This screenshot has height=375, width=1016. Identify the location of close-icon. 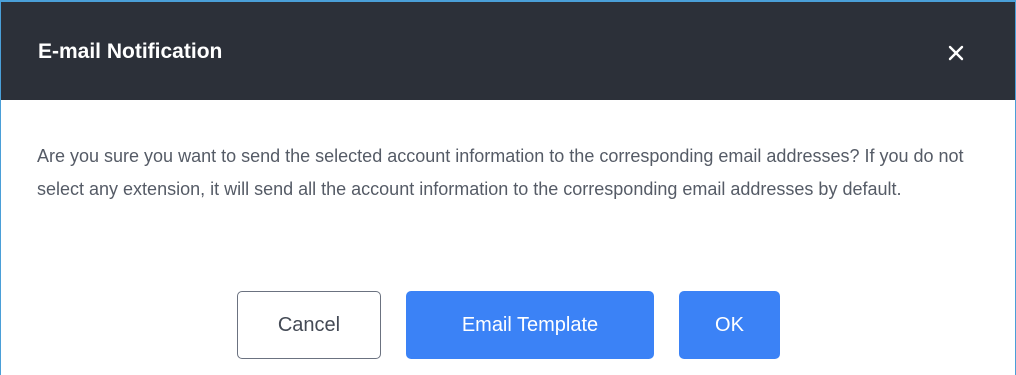
(956, 53).